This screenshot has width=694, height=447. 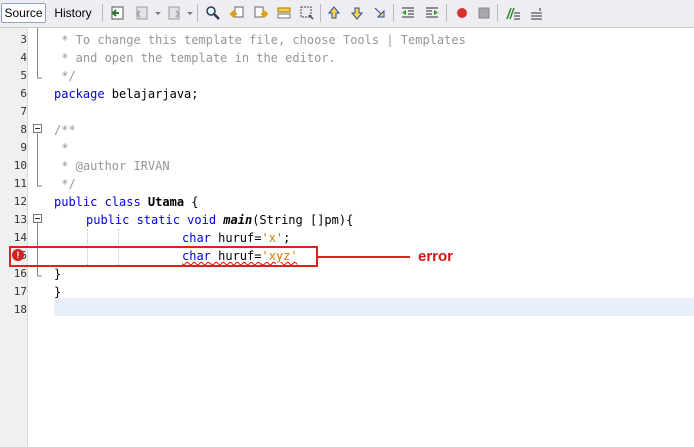 What do you see at coordinates (23, 147) in the screenshot?
I see `line-number: 9` at bounding box center [23, 147].